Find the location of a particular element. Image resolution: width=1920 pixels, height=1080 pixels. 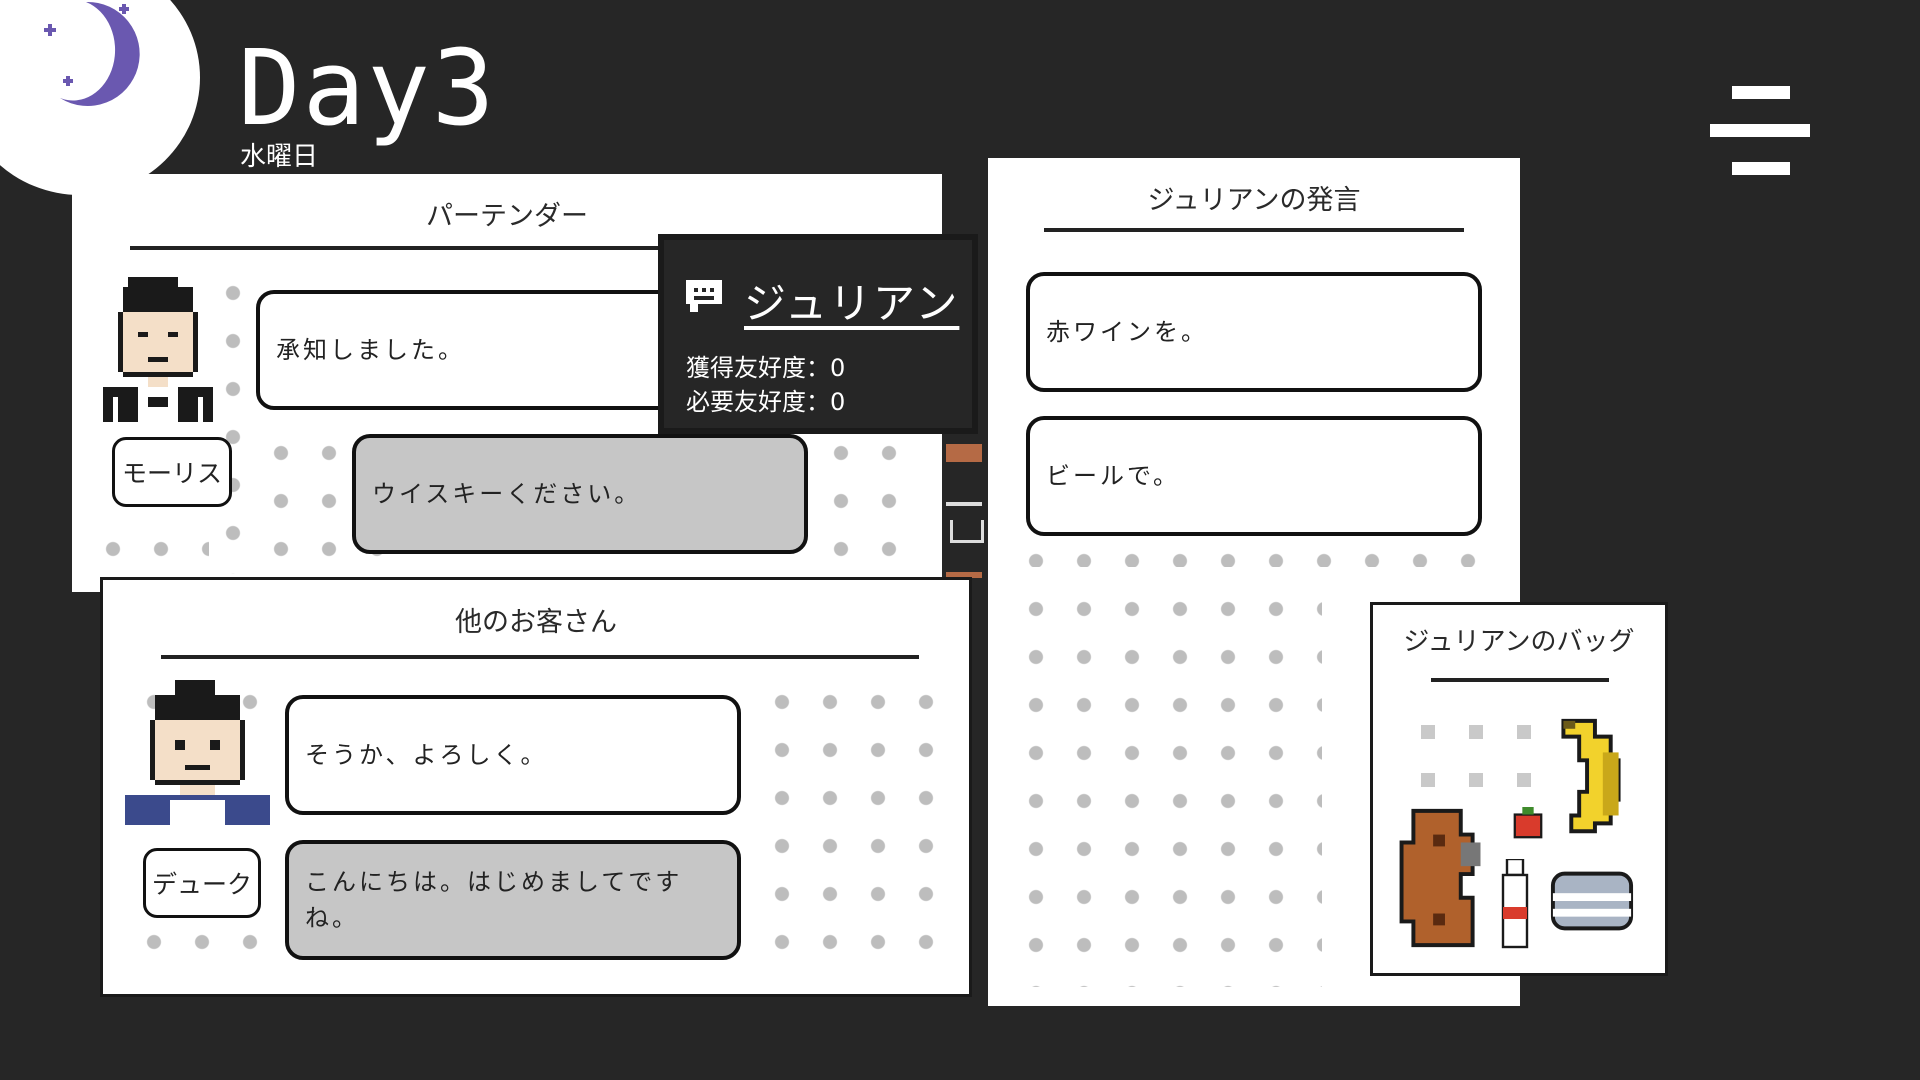

time-of-day-badge is located at coordinates (100, 97).